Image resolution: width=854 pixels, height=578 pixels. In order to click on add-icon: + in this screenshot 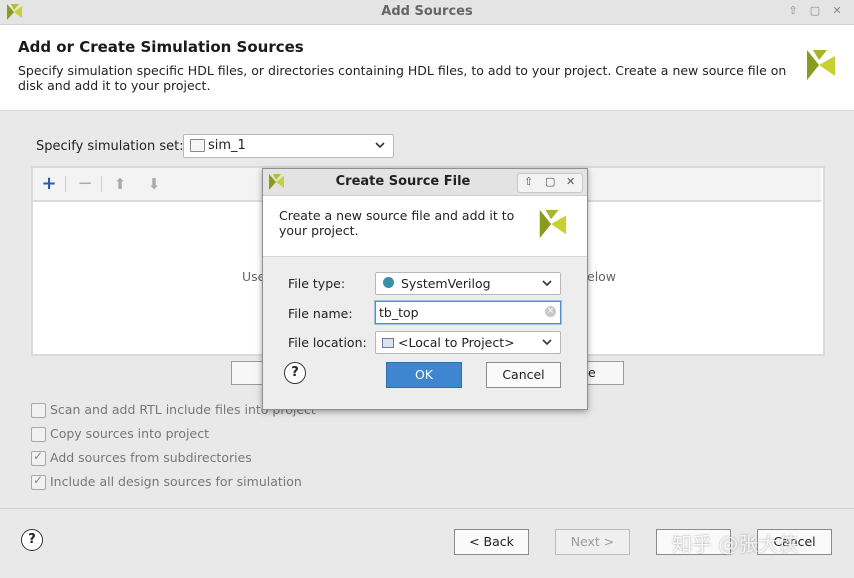, I will do `click(49, 184)`.